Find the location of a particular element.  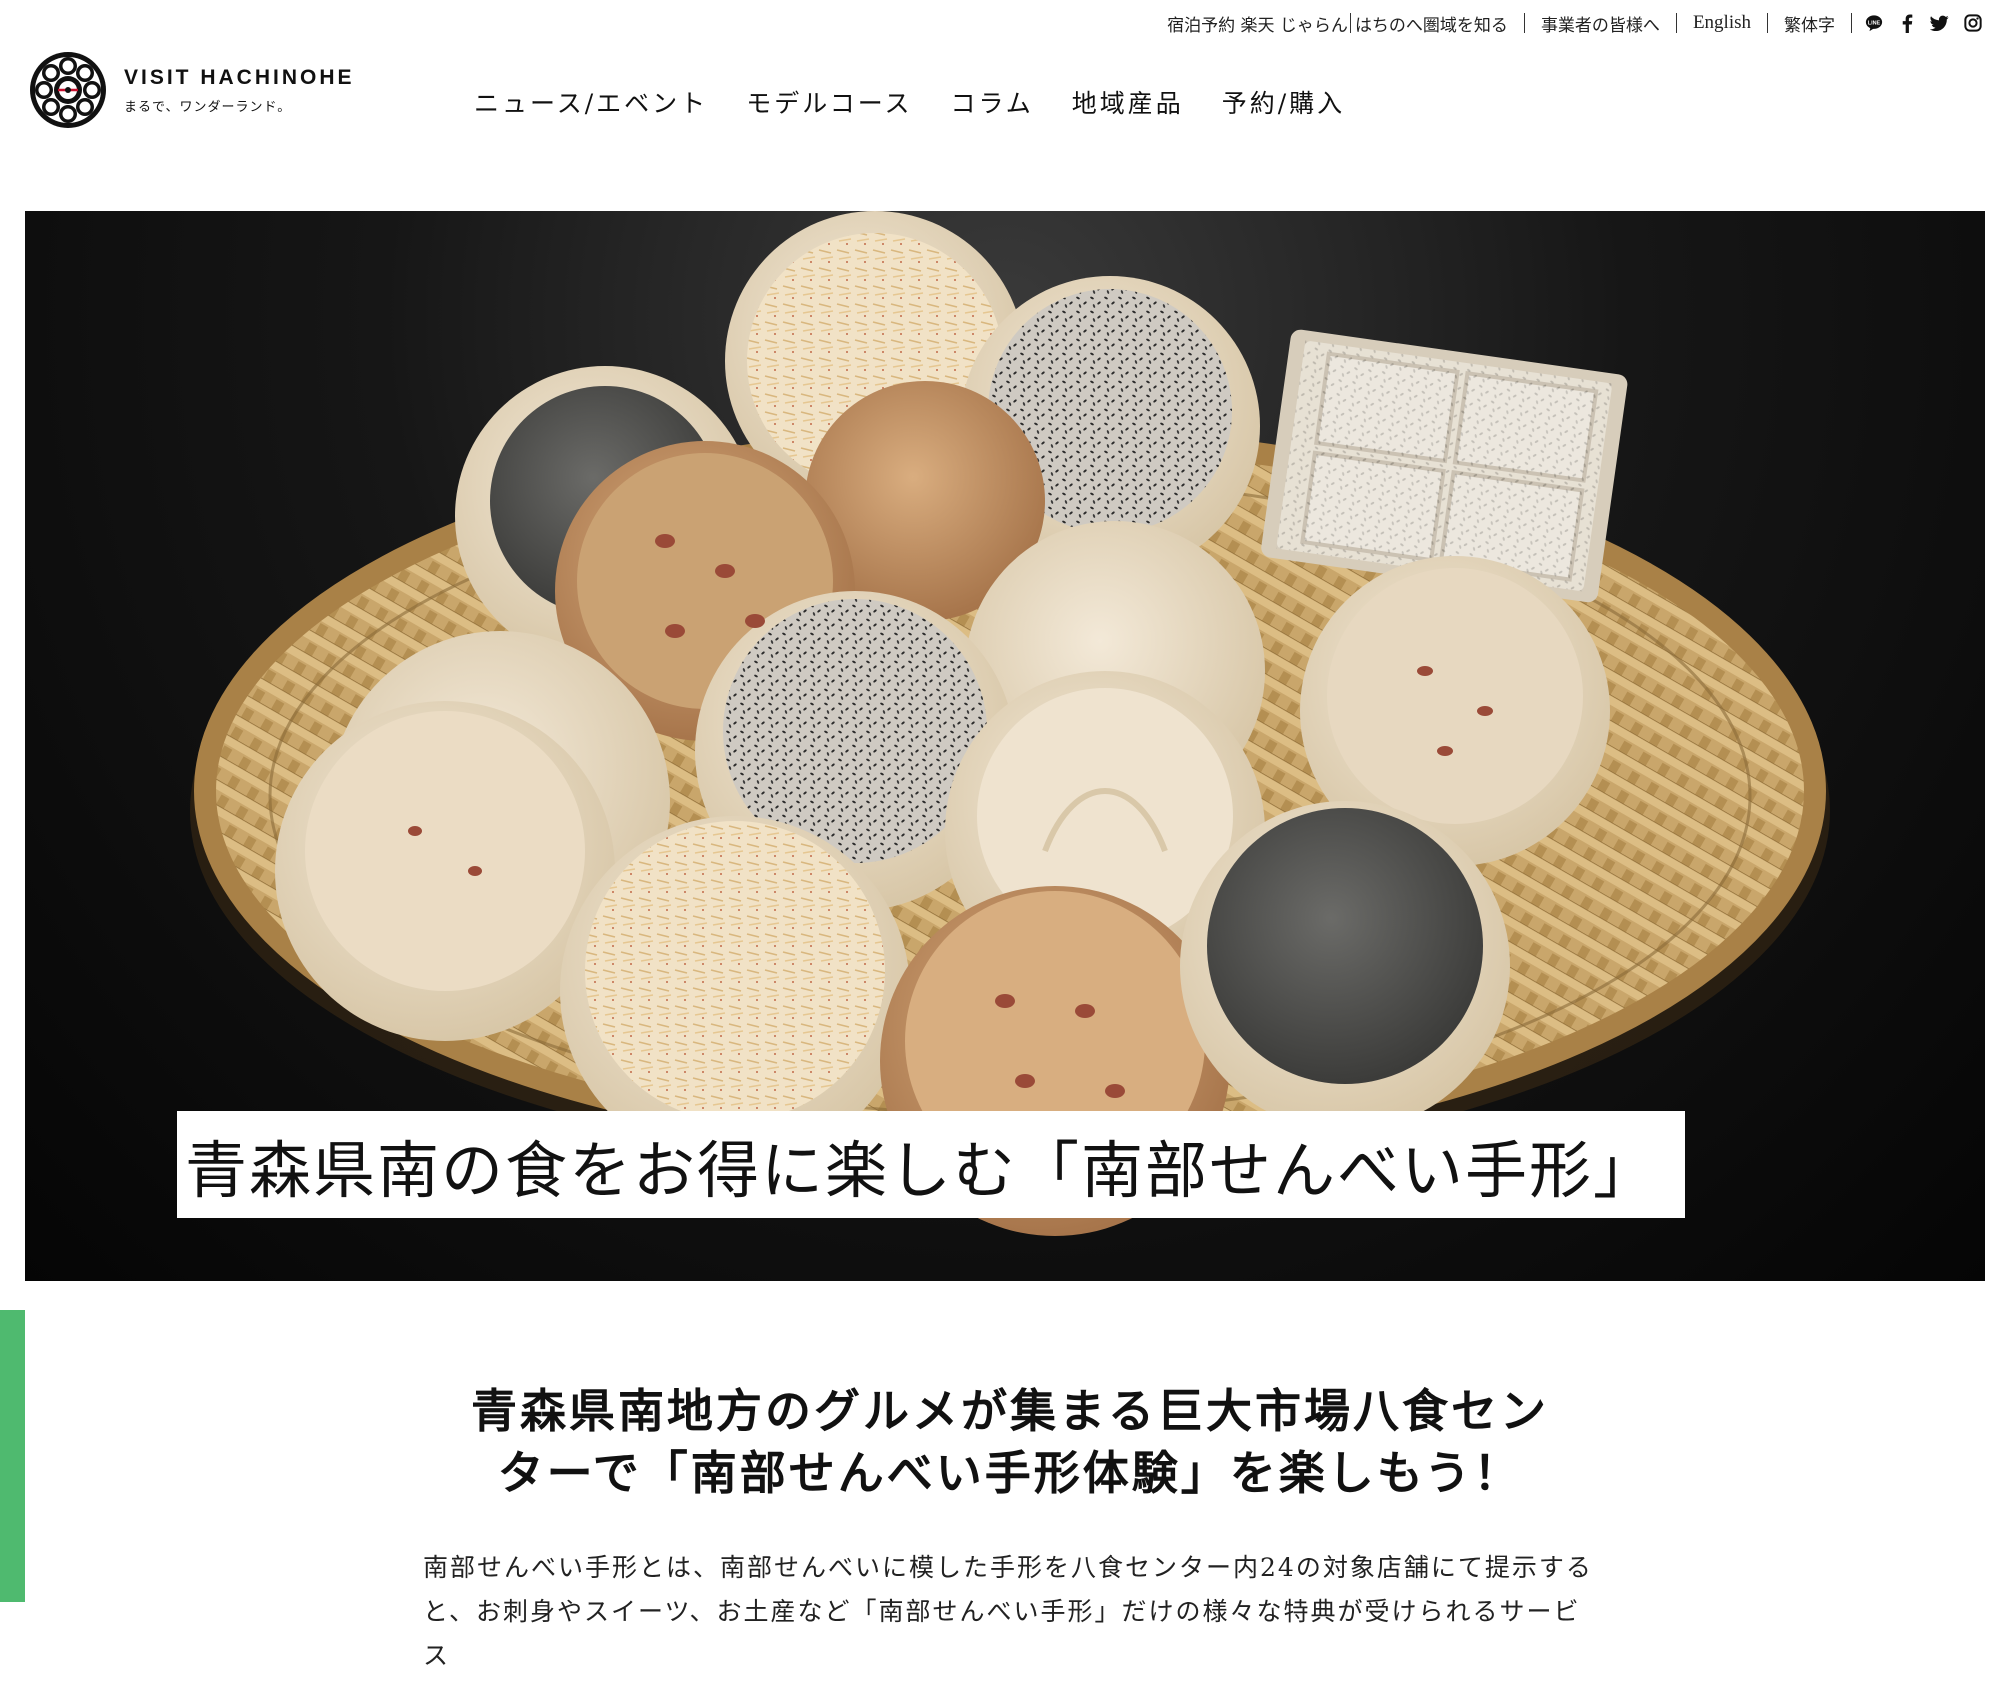

utility-link-english: English is located at coordinates (1722, 23).